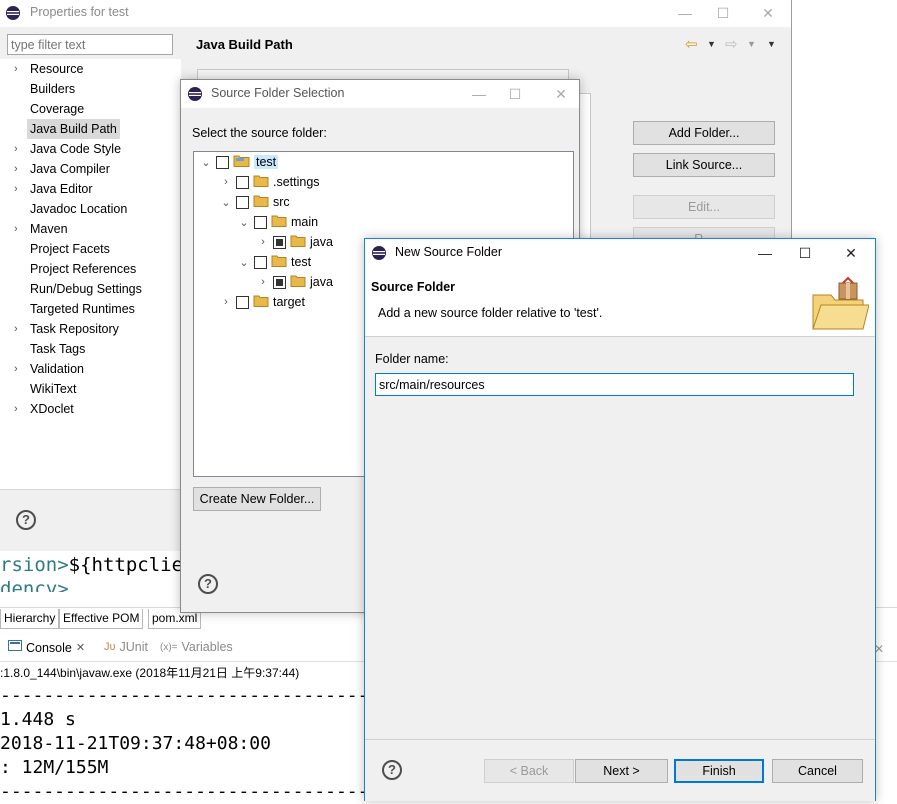  What do you see at coordinates (58, 349) in the screenshot?
I see `tree-item-label: Task Tags` at bounding box center [58, 349].